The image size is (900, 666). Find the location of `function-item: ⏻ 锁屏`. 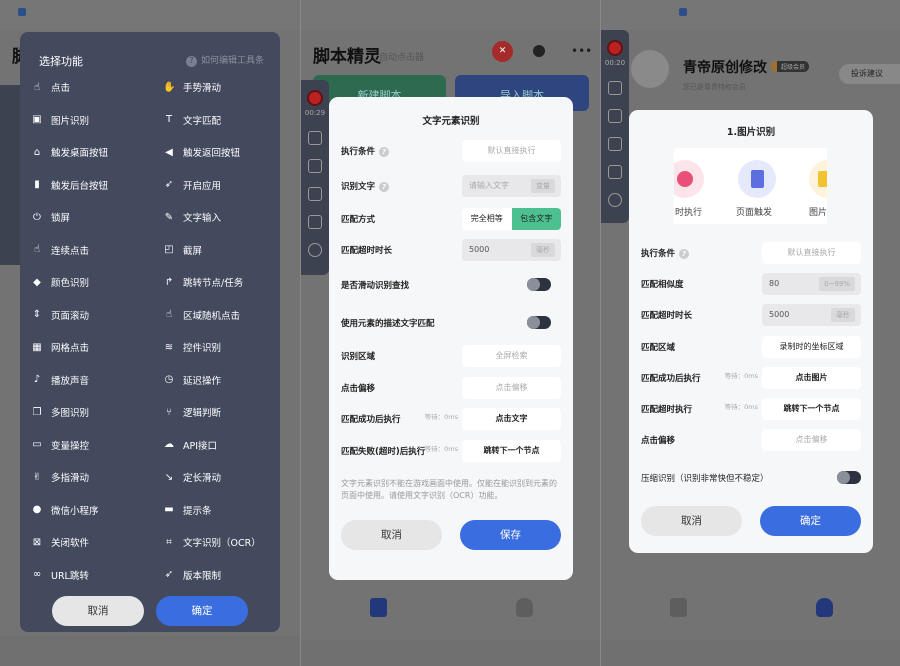

function-item: ⏻ 锁屏 is located at coordinates (50, 217).